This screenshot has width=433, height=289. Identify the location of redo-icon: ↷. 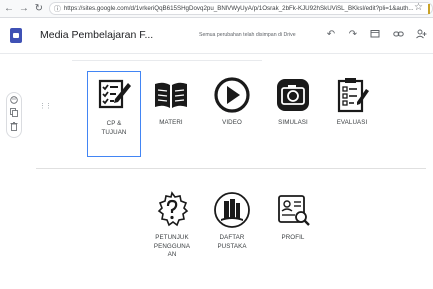
(353, 35).